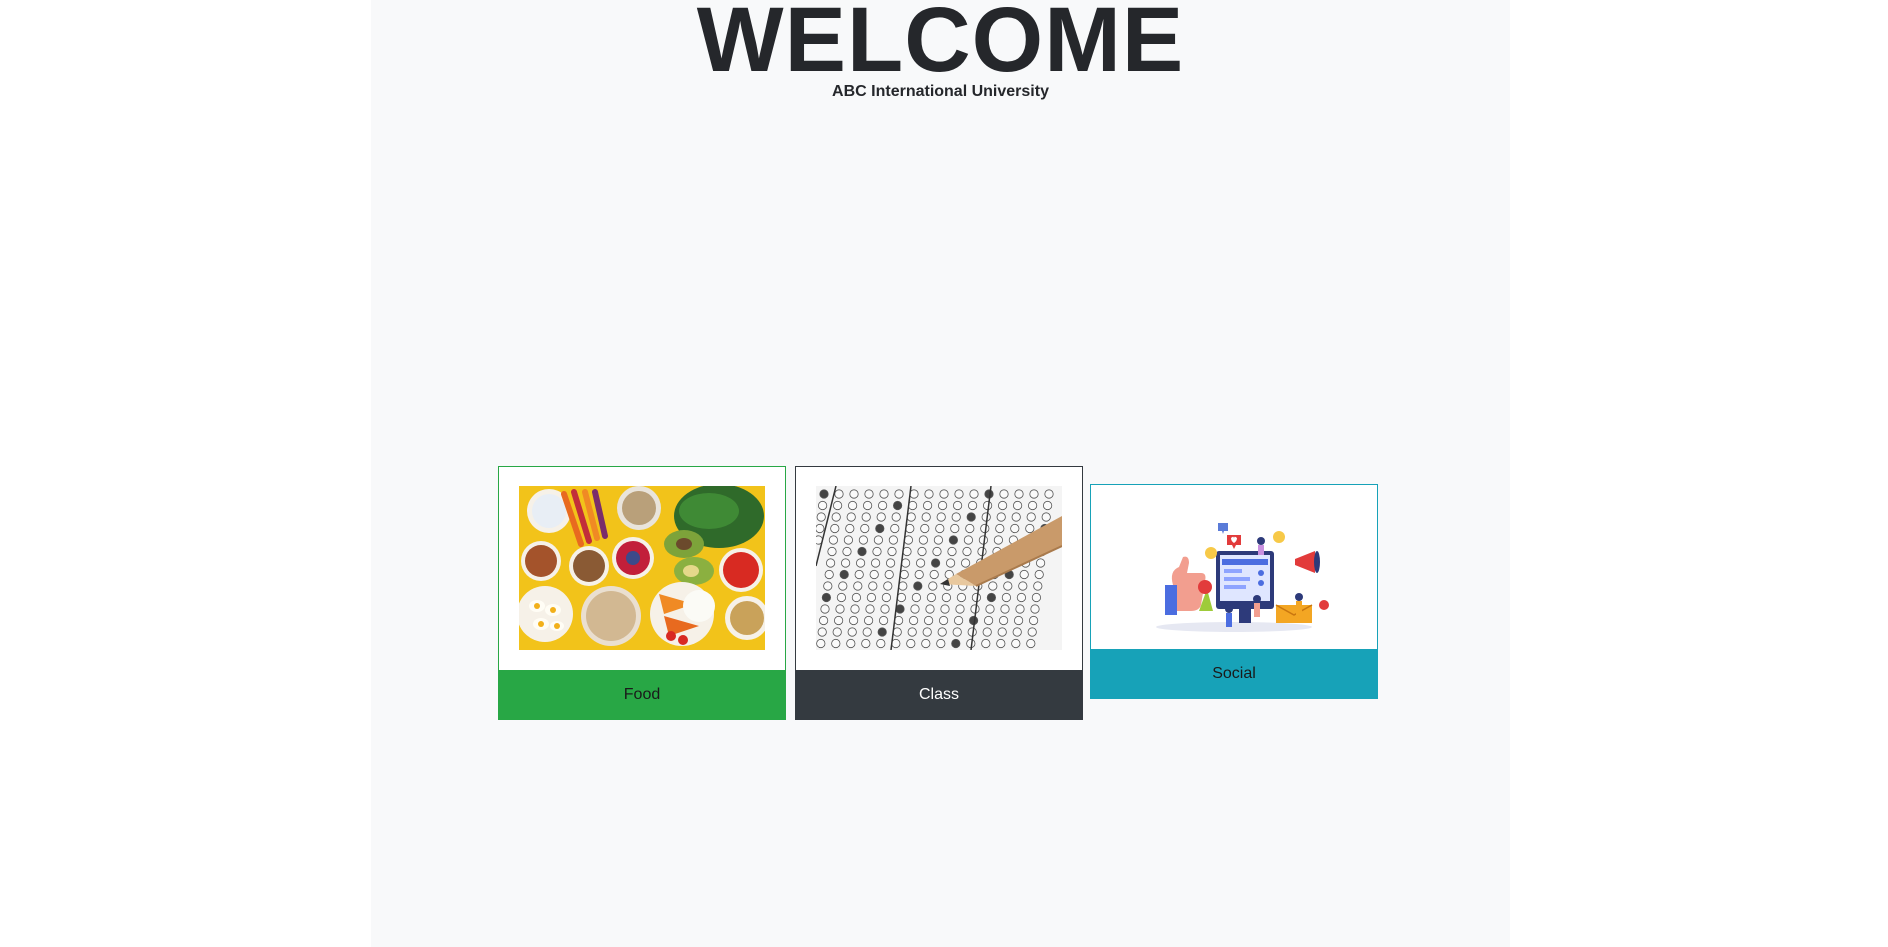 The width and height of the screenshot is (1888, 947). Describe the element at coordinates (1234, 673) in the screenshot. I see `social-label: Social` at that location.